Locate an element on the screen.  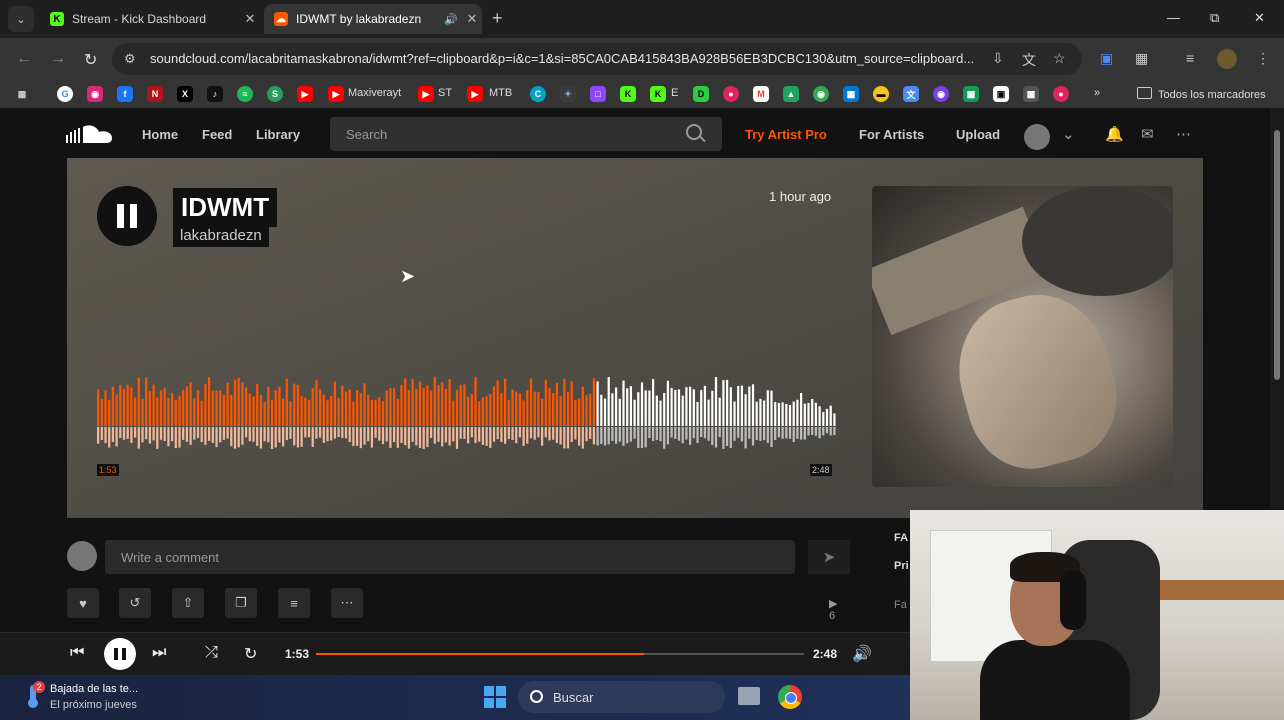
try-artist-pro-link: Try Artist Pro is located at coordinates (786, 134).